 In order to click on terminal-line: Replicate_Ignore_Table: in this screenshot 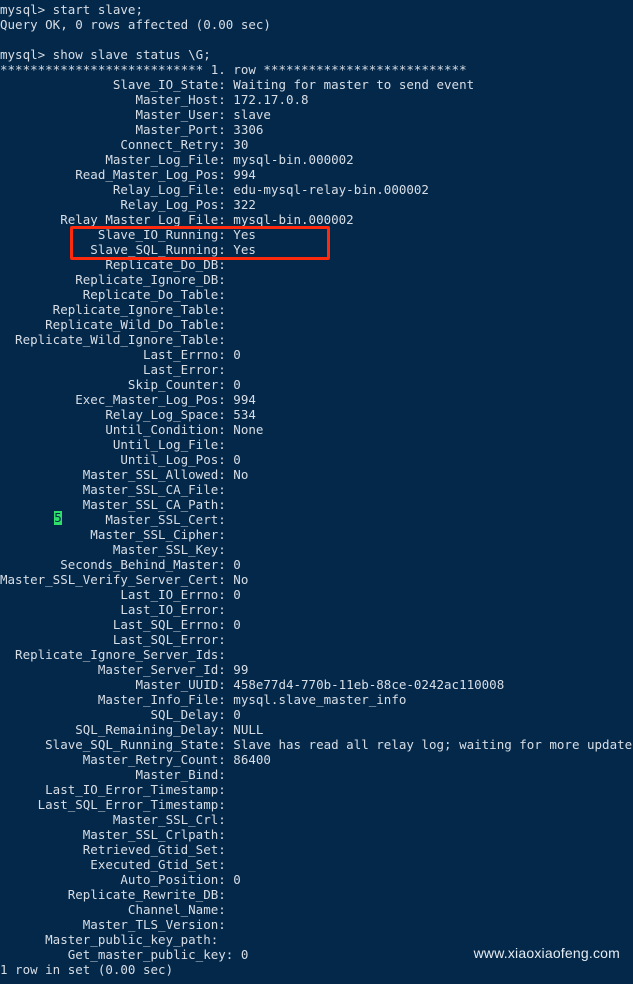, I will do `click(113, 309)`.